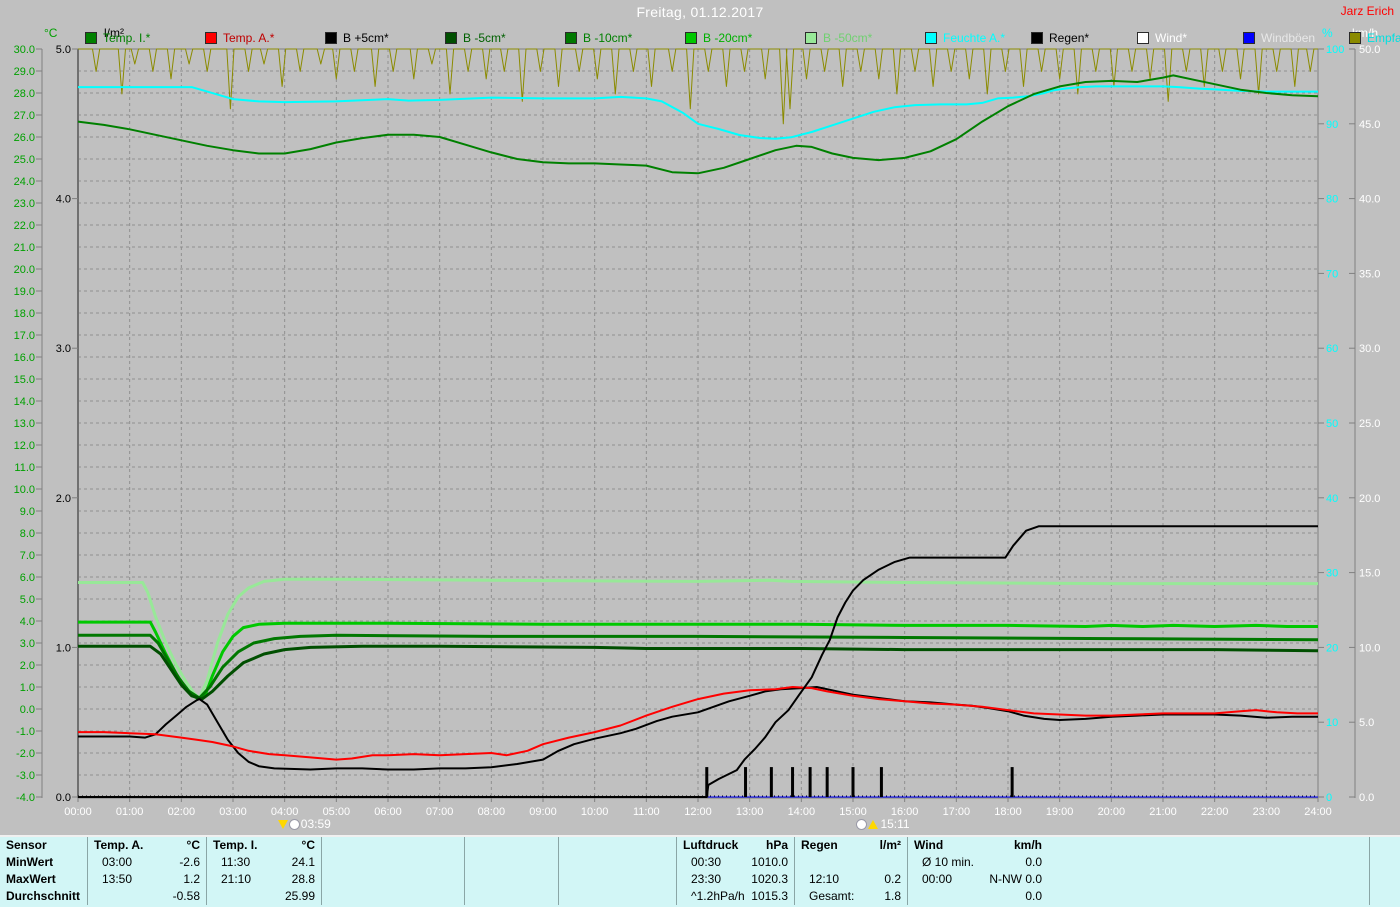 The width and height of the screenshot is (1400, 907). What do you see at coordinates (1332, 499) in the screenshot?
I see `svg-text: 40` at bounding box center [1332, 499].